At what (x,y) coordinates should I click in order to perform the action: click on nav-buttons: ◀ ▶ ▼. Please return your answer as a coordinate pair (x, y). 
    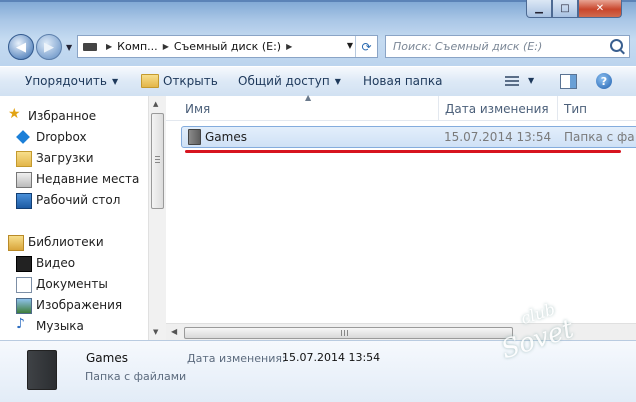
    Looking at the image, I should click on (40, 47).